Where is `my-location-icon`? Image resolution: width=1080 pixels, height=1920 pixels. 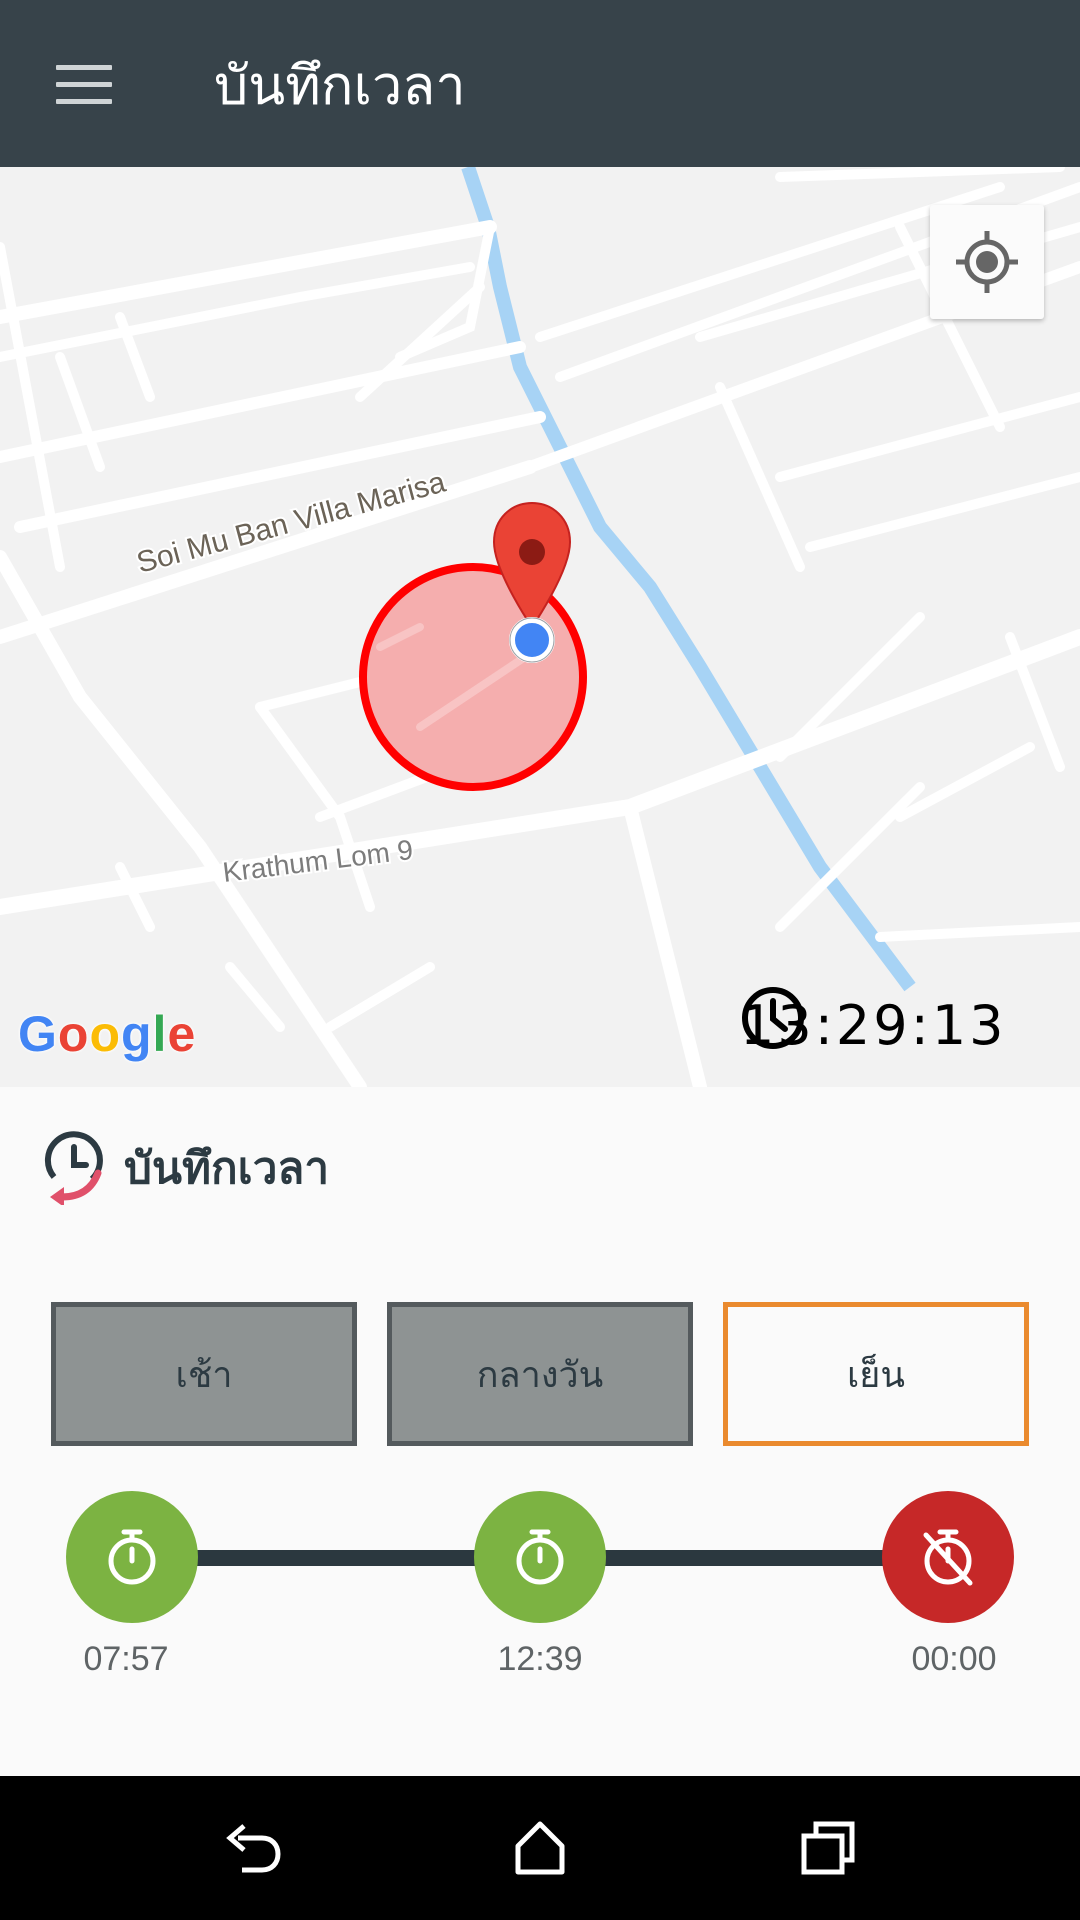
my-location-icon is located at coordinates (987, 262).